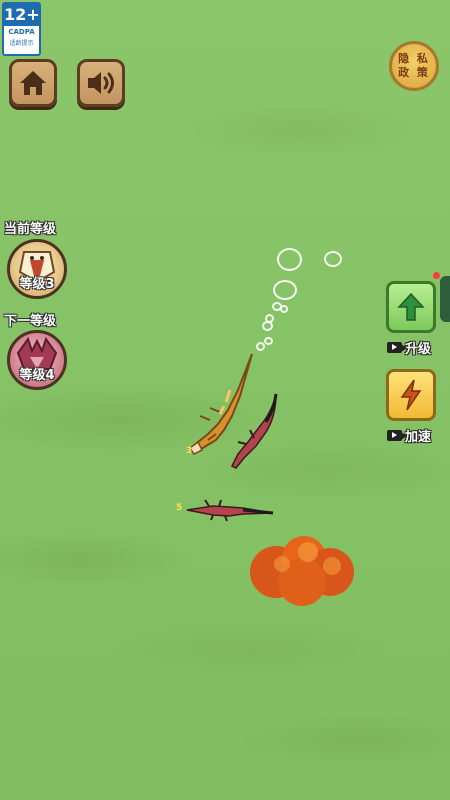  I want to click on speed-label-row: 加速, so click(409, 435).